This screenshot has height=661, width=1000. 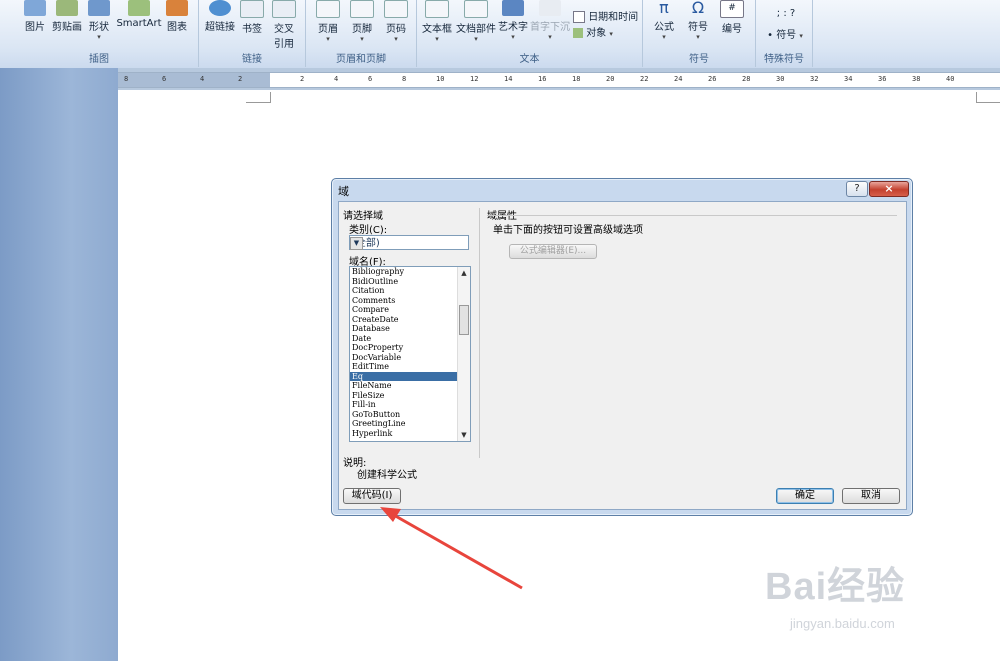 What do you see at coordinates (457, 551) in the screenshot?
I see `arrow-shaft` at bounding box center [457, 551].